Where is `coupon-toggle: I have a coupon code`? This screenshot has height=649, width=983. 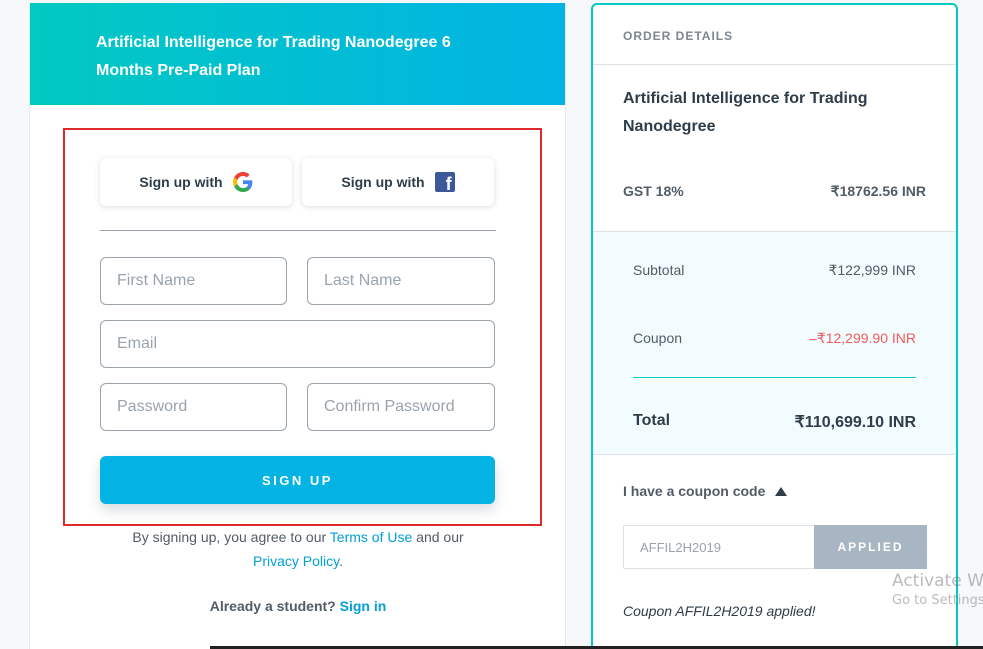 coupon-toggle: I have a coupon code is located at coordinates (705, 491).